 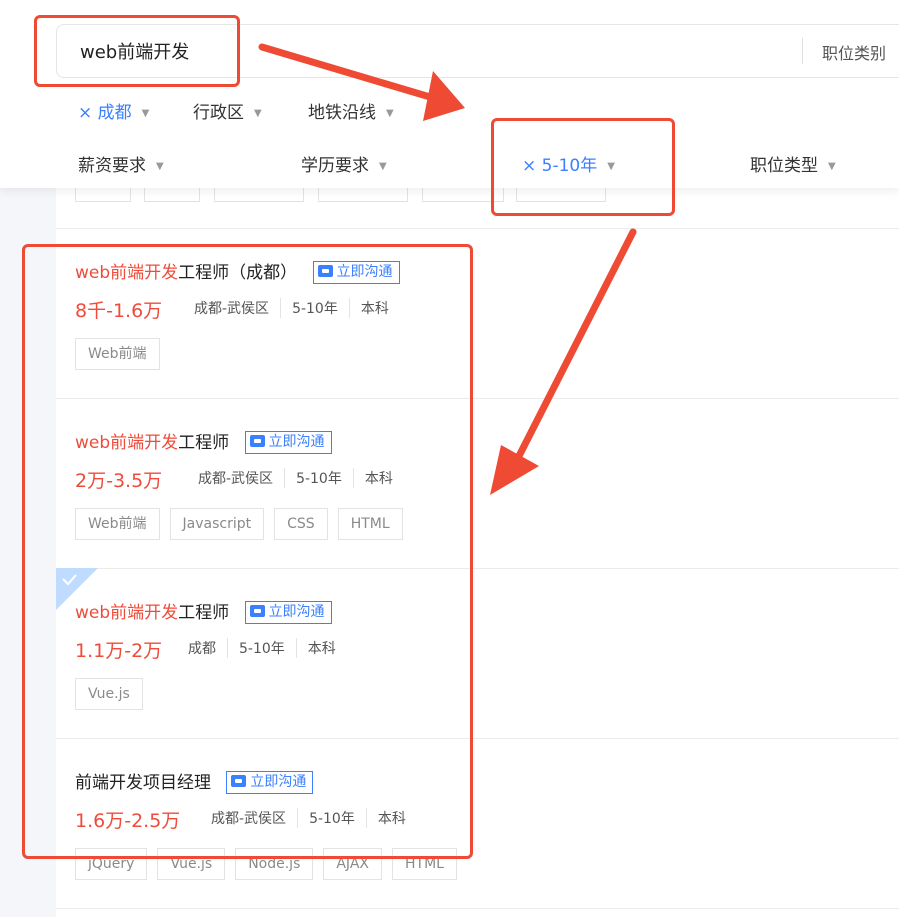 What do you see at coordinates (112, 166) in the screenshot?
I see `filter-salary-label: 薪资要求` at bounding box center [112, 166].